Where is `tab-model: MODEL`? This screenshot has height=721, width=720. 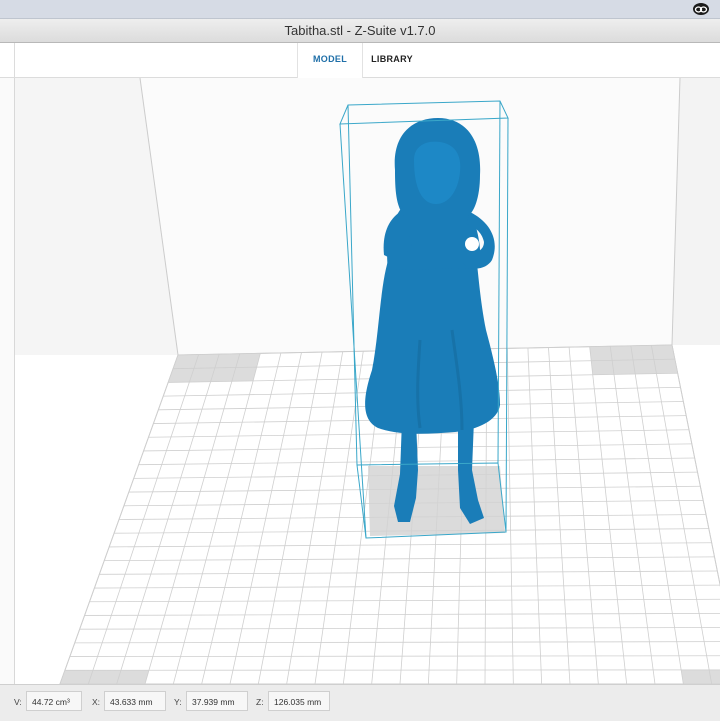 tab-model: MODEL is located at coordinates (330, 60).